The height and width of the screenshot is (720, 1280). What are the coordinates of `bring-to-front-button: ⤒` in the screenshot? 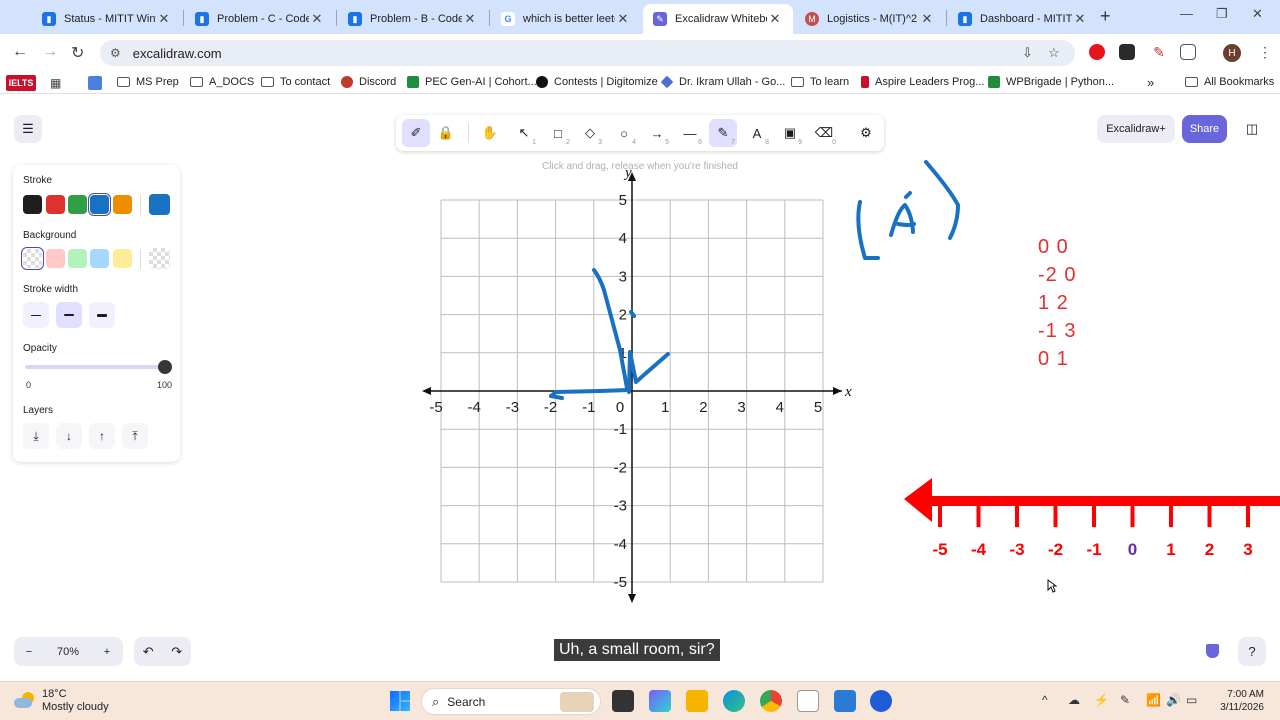 It's located at (135, 436).